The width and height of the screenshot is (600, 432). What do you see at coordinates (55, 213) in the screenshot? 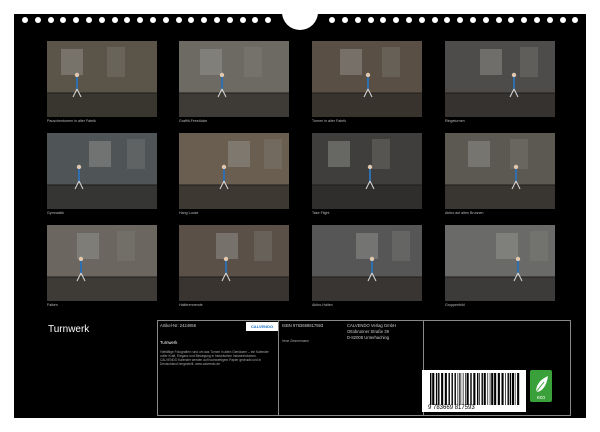
I see `photo-caption: Gymnastik` at bounding box center [55, 213].